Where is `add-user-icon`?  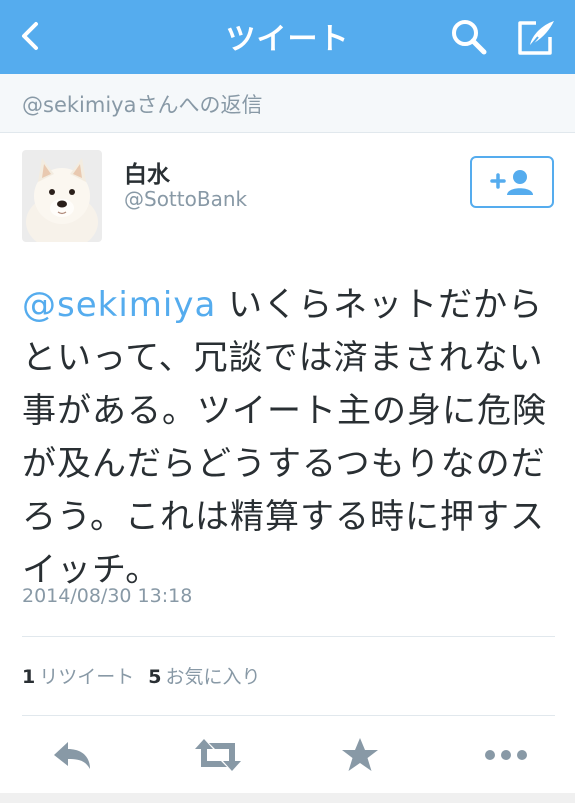
add-user-icon is located at coordinates (511, 182).